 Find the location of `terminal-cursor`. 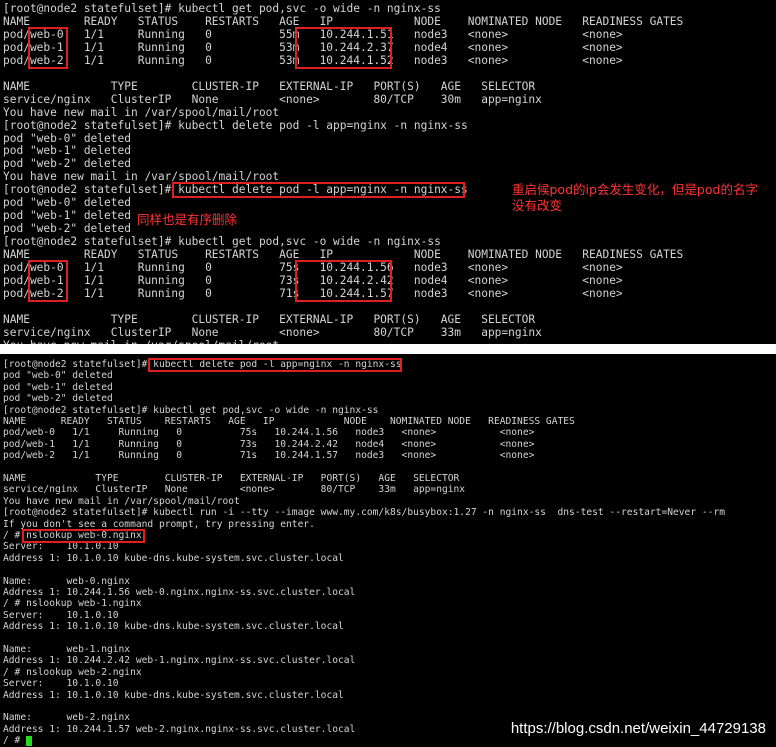

terminal-cursor is located at coordinates (29, 741).